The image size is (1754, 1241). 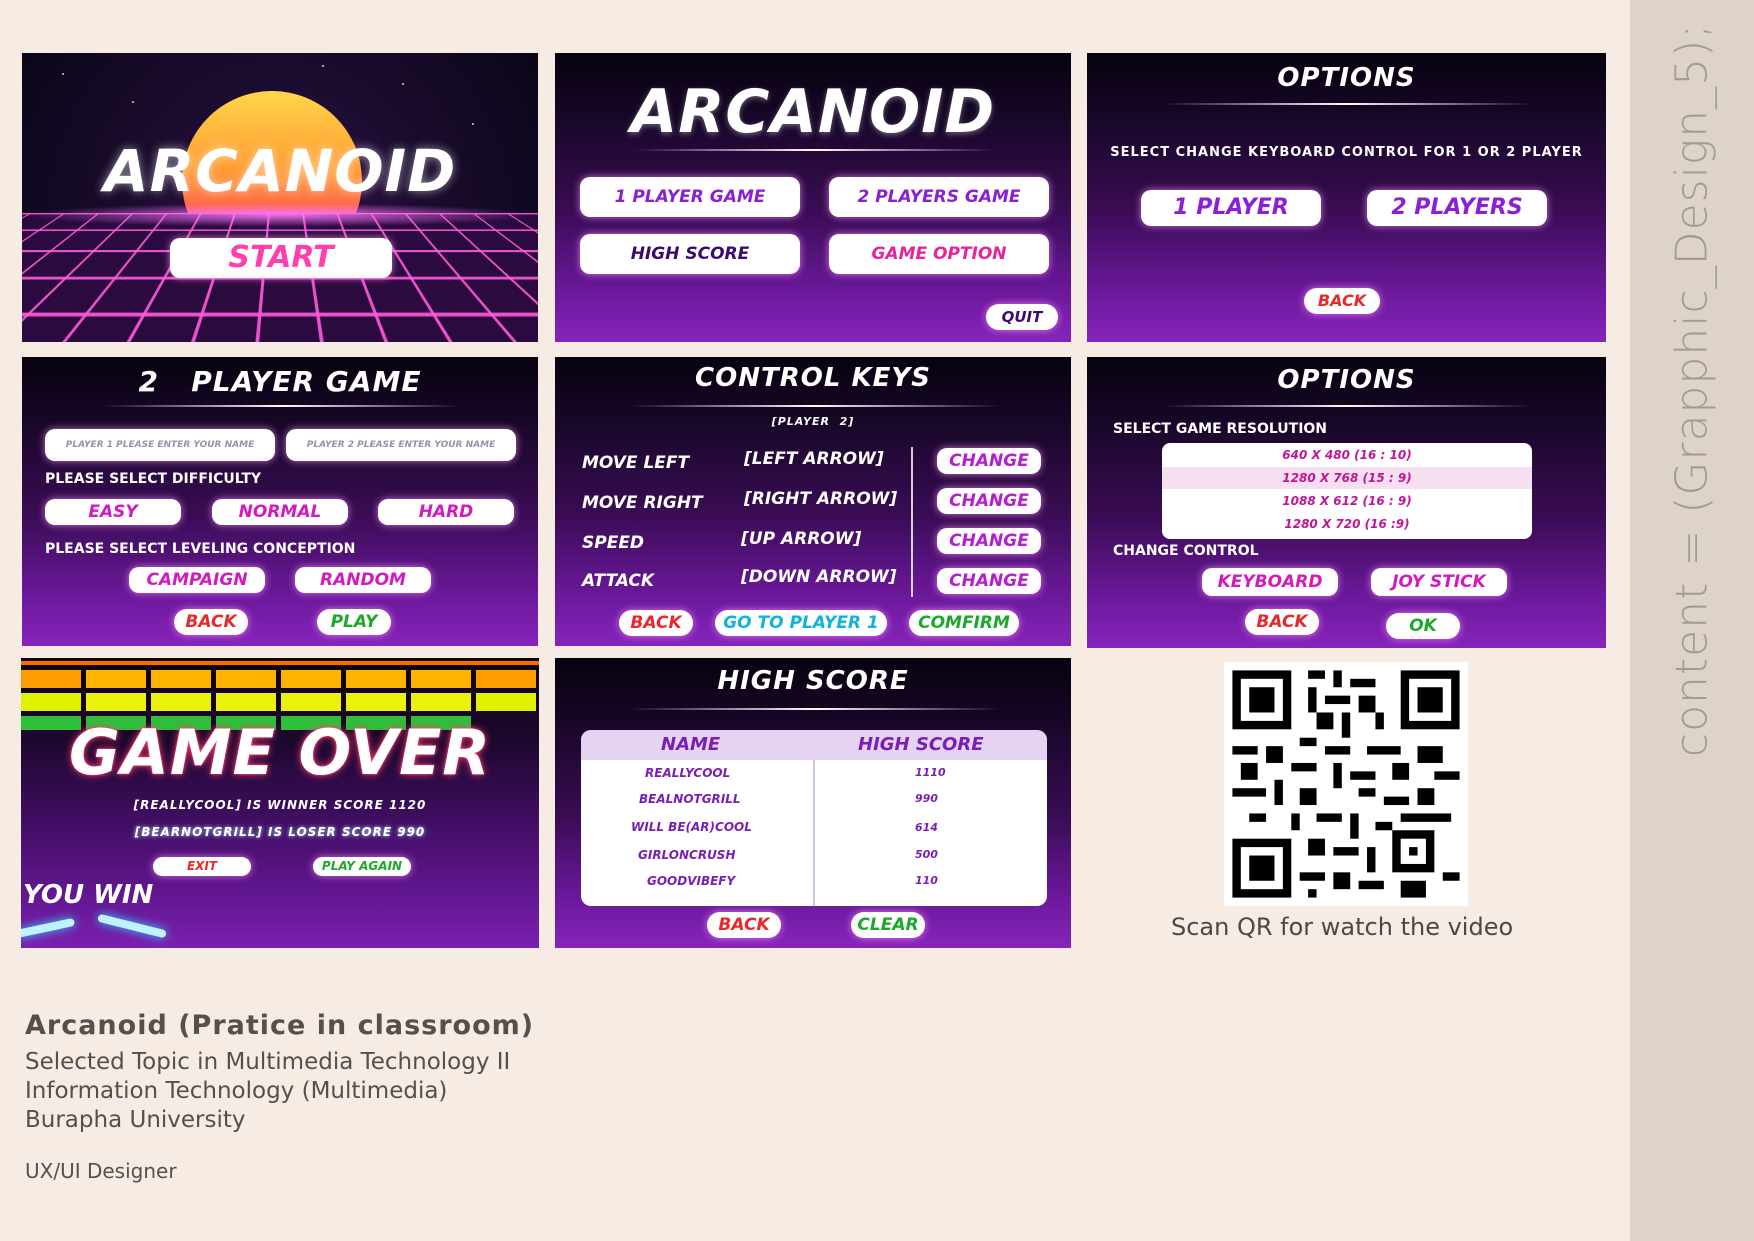 What do you see at coordinates (691, 827) in the screenshot?
I see `player-name-cell: WILL BE(AR)COOL` at bounding box center [691, 827].